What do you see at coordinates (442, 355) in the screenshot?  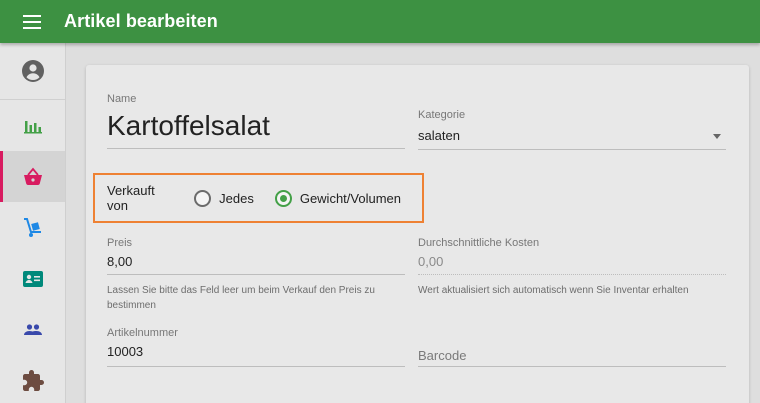 I see `barcode-input: Barcode` at bounding box center [442, 355].